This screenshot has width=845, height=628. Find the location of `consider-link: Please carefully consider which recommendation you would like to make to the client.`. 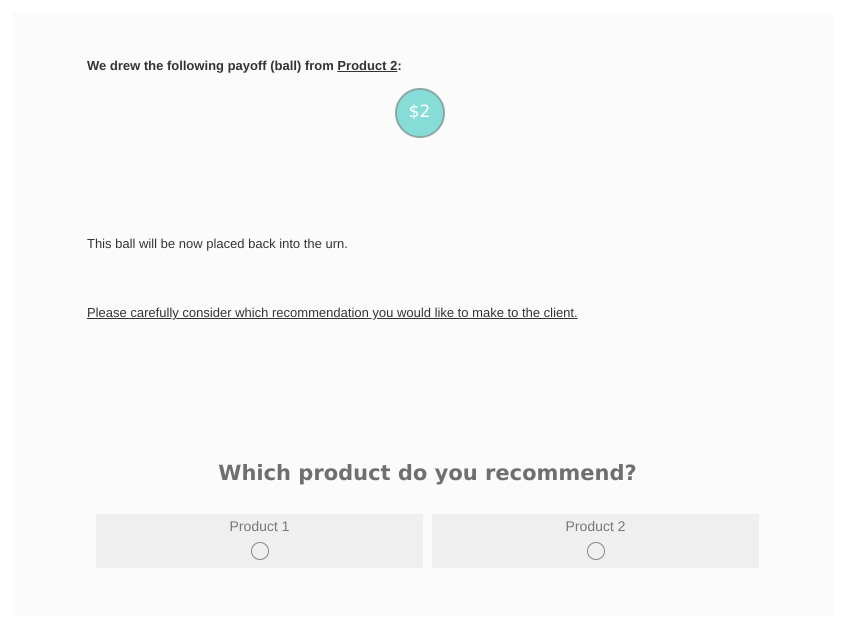

consider-link: Please carefully consider which recommendation you would like to make to the client. is located at coordinates (332, 312).